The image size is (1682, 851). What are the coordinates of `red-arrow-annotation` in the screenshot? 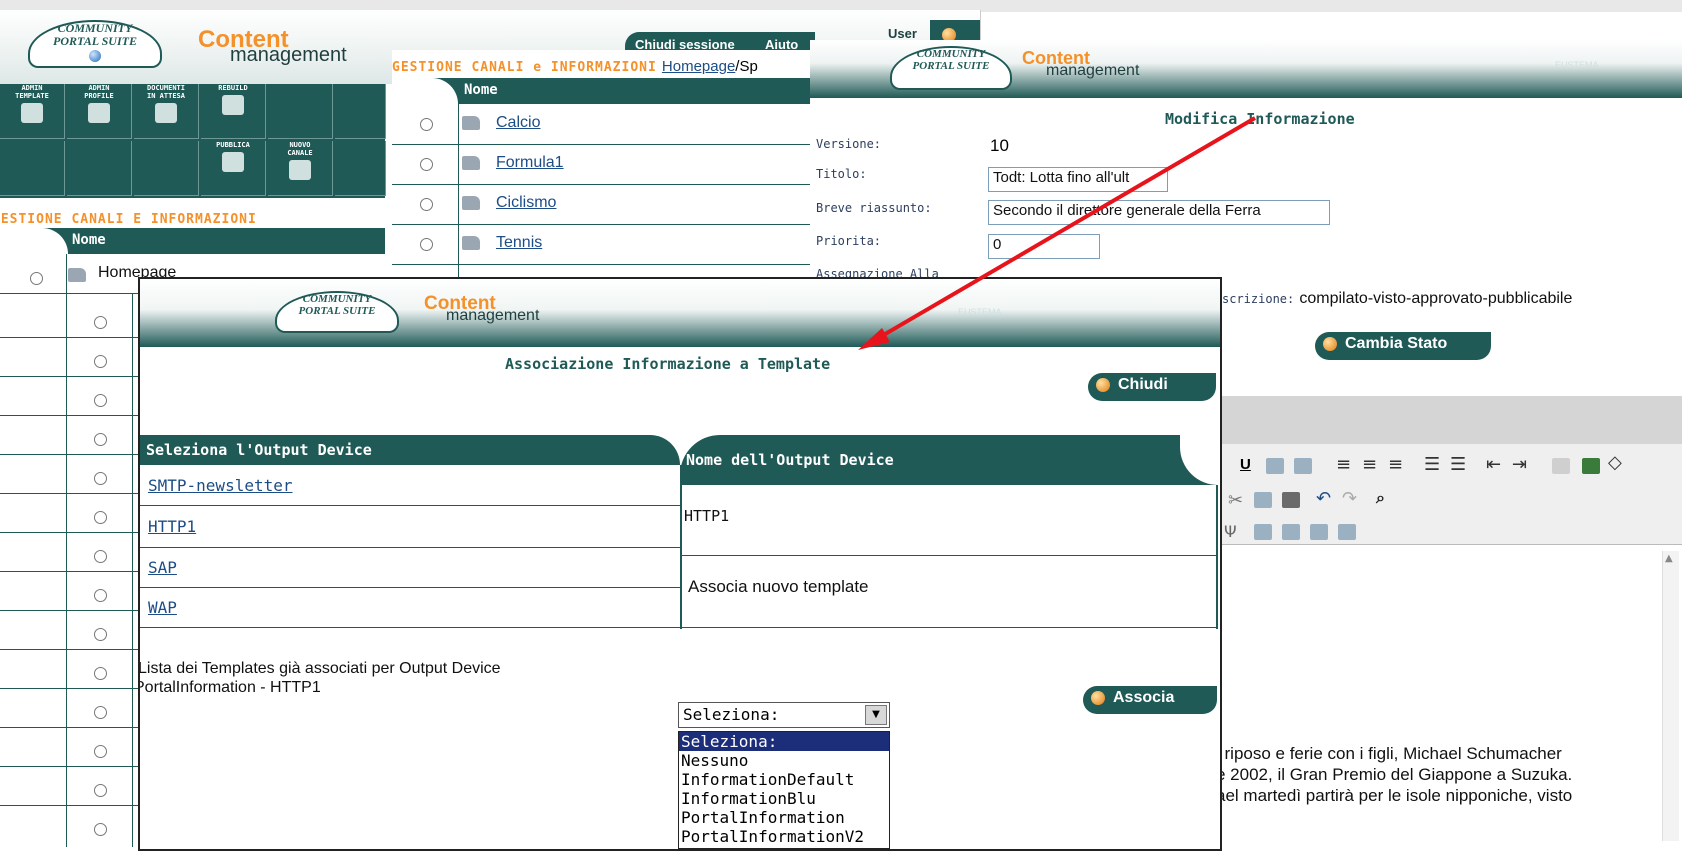 It's located at (1057, 233).